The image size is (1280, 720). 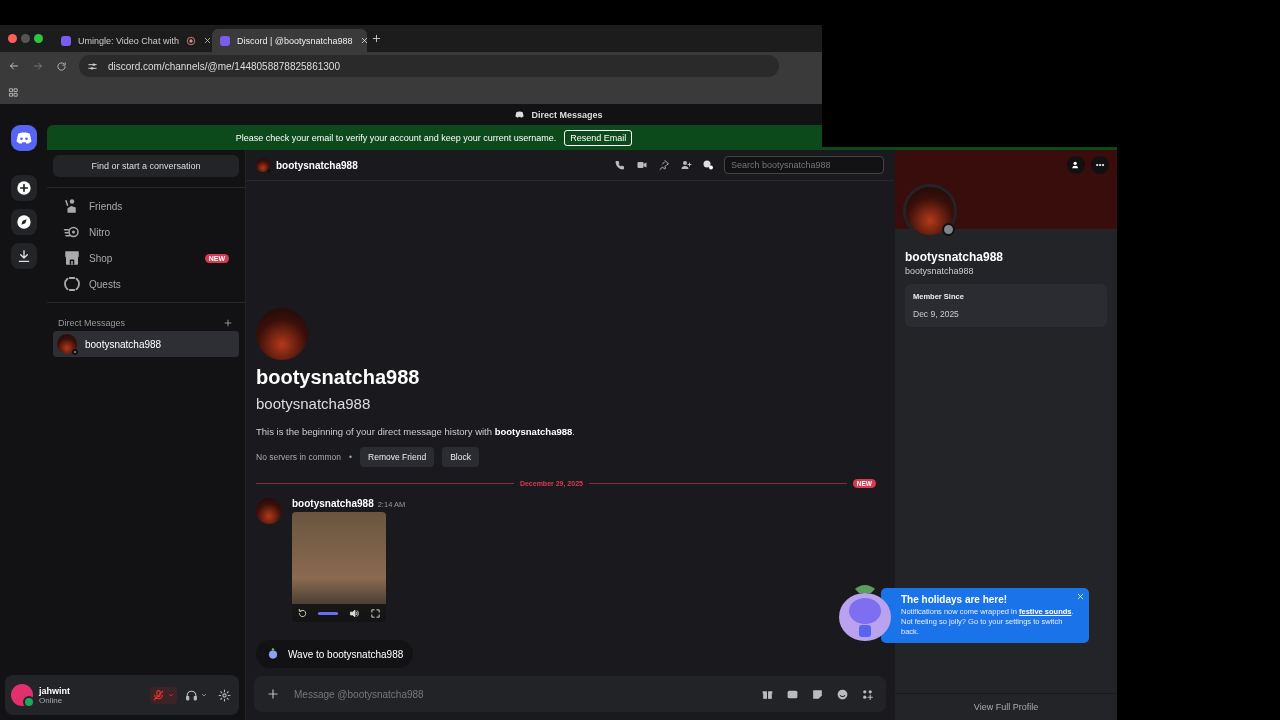 I want to click on video-camera-icon, so click(x=642, y=165).